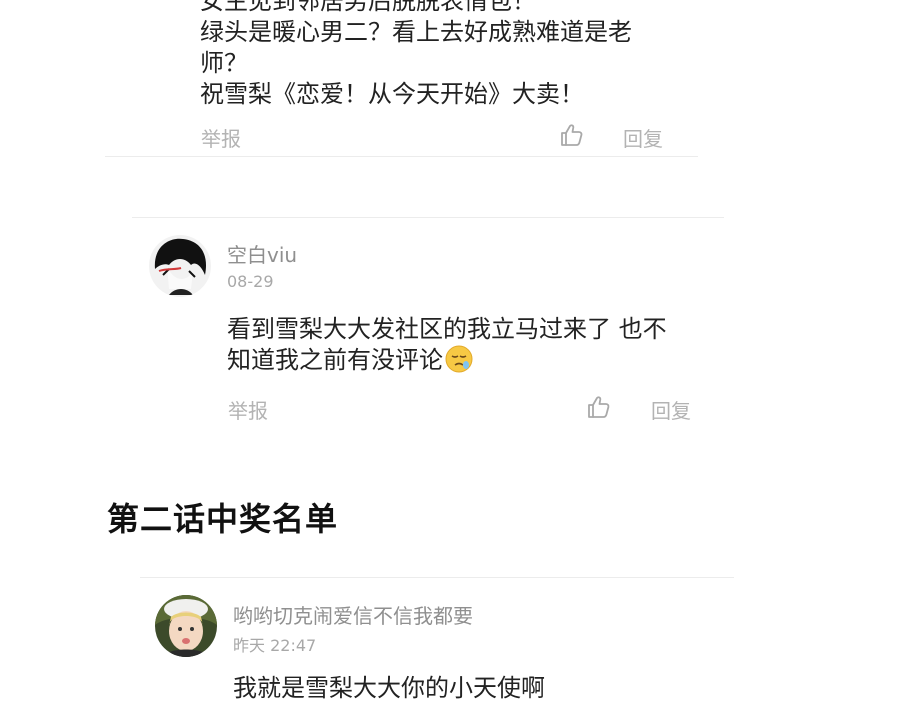  What do you see at coordinates (248, 409) in the screenshot?
I see `comment-2-report-button: 举报` at bounding box center [248, 409].